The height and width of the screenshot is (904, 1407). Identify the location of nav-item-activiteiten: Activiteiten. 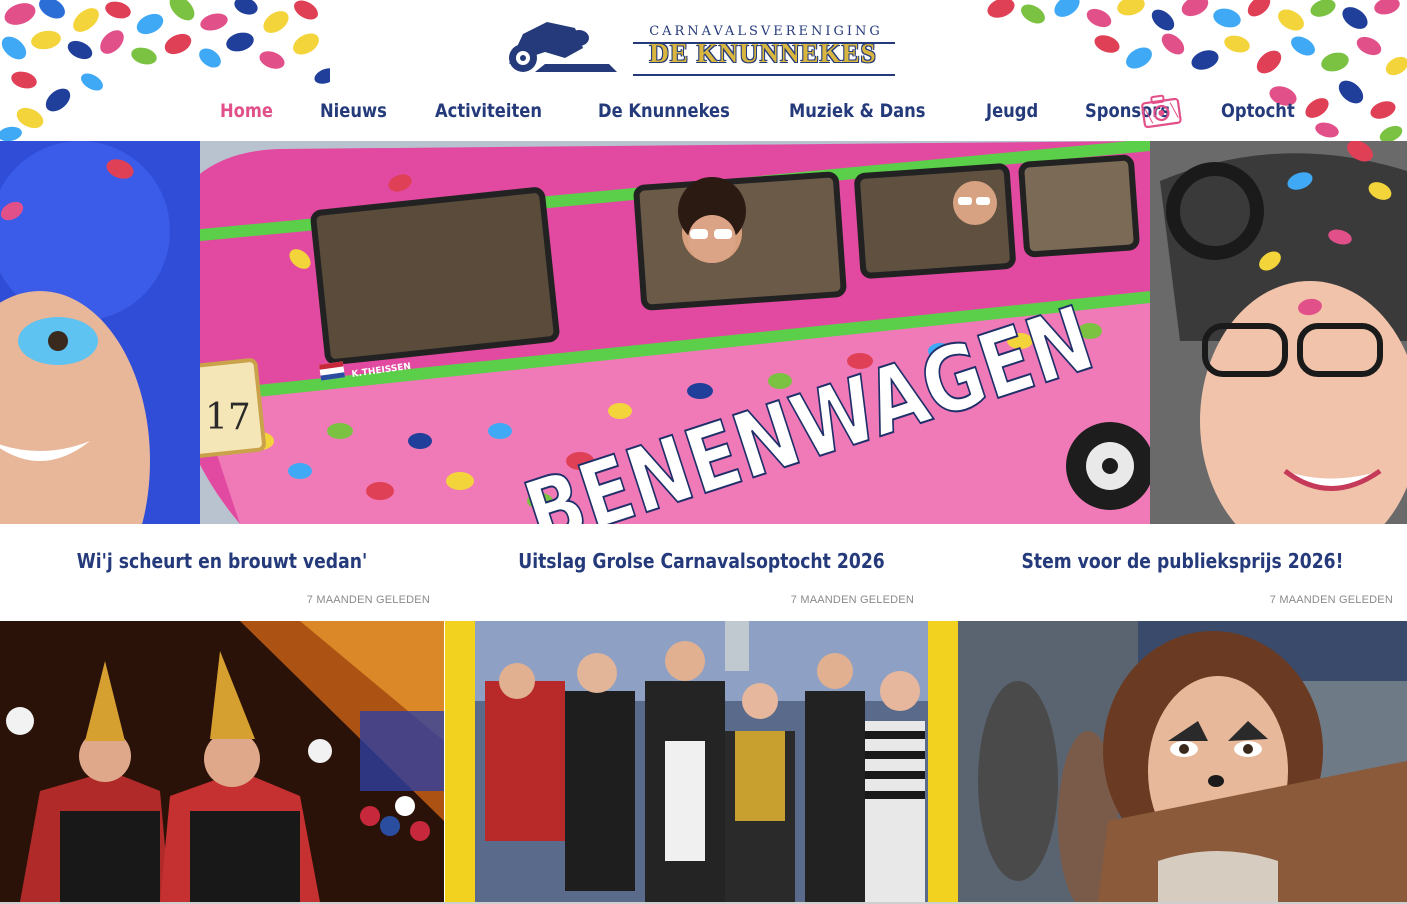
(488, 111).